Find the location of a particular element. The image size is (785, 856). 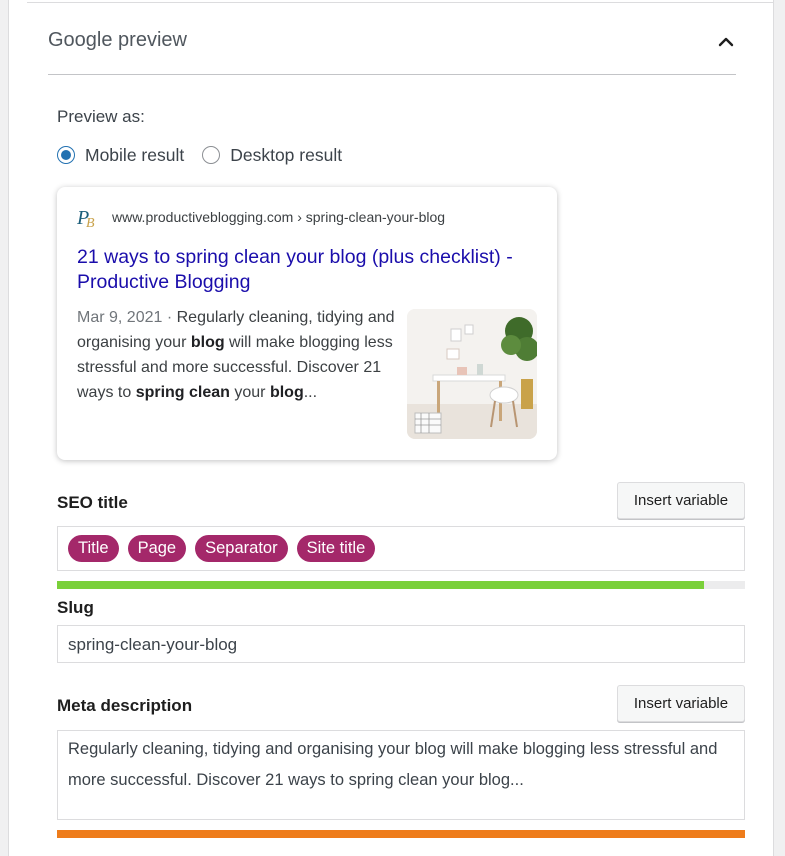

slug-value: spring-clean-your-blog is located at coordinates (153, 644).